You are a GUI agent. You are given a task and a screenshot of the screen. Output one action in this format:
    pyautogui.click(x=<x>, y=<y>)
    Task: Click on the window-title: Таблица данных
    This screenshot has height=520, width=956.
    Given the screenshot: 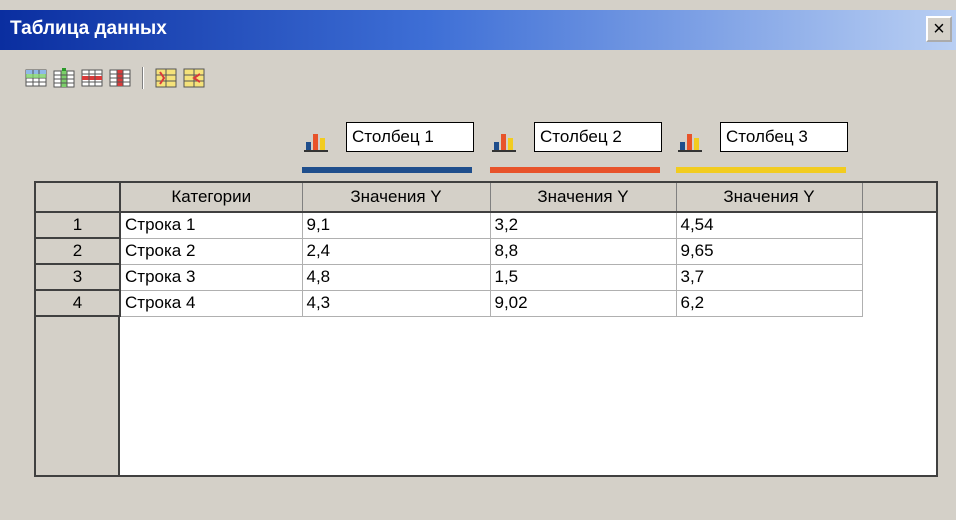 What is the action you would take?
    pyautogui.click(x=88, y=28)
    